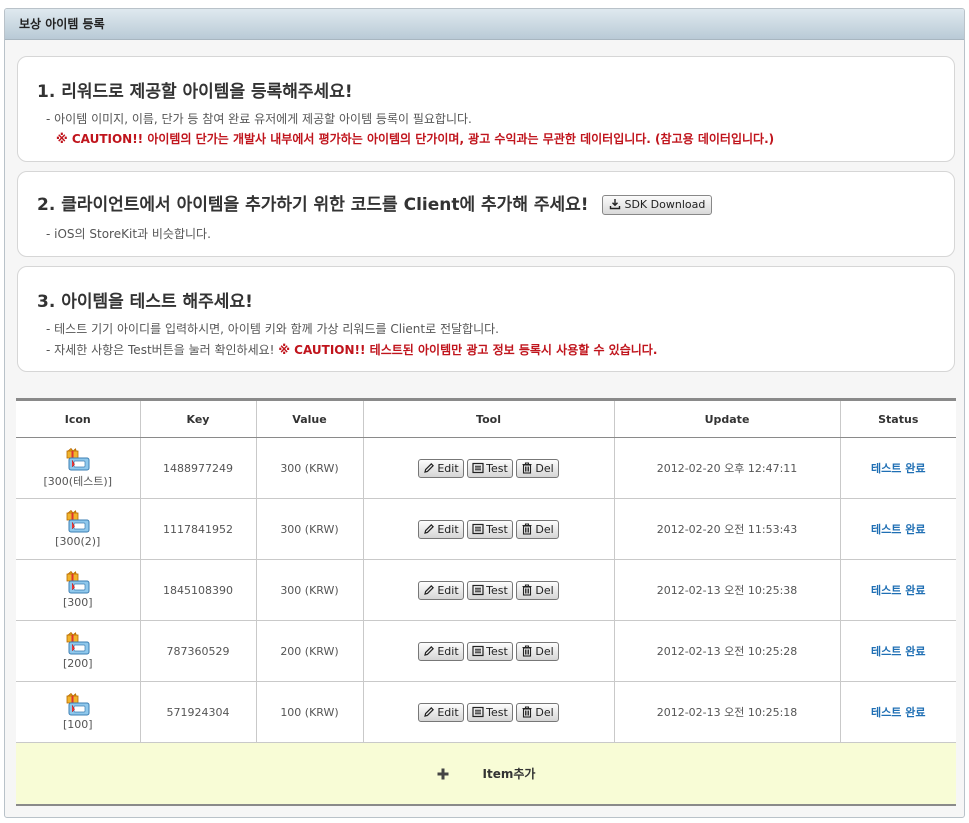 The image size is (969, 823). I want to click on item-name: [300(테스트)], so click(78, 481).